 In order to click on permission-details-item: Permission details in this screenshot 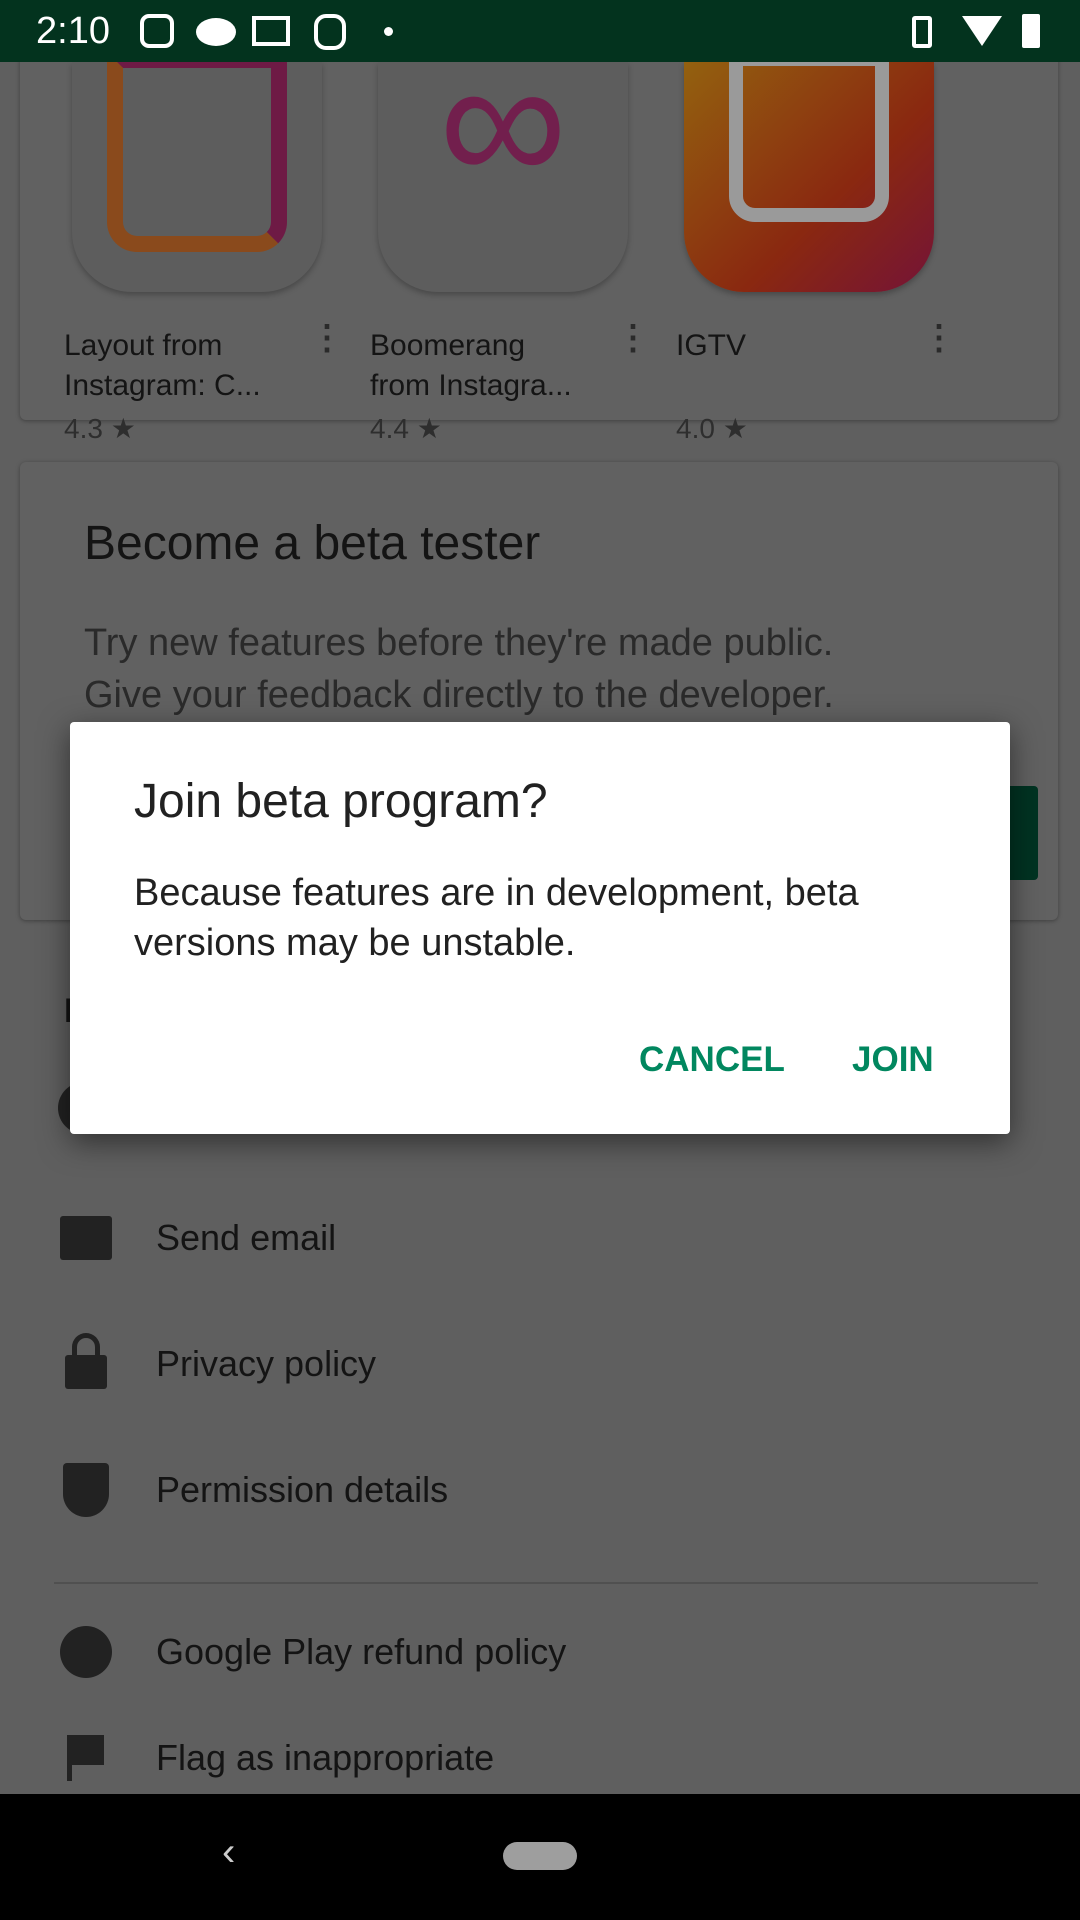, I will do `click(254, 1490)`.